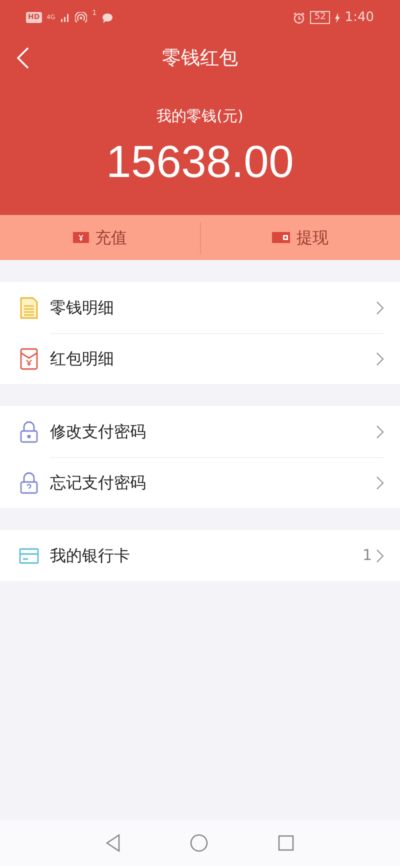 The height and width of the screenshot is (866, 400). Describe the element at coordinates (23, 58) in the screenshot. I see `back-icon` at that location.